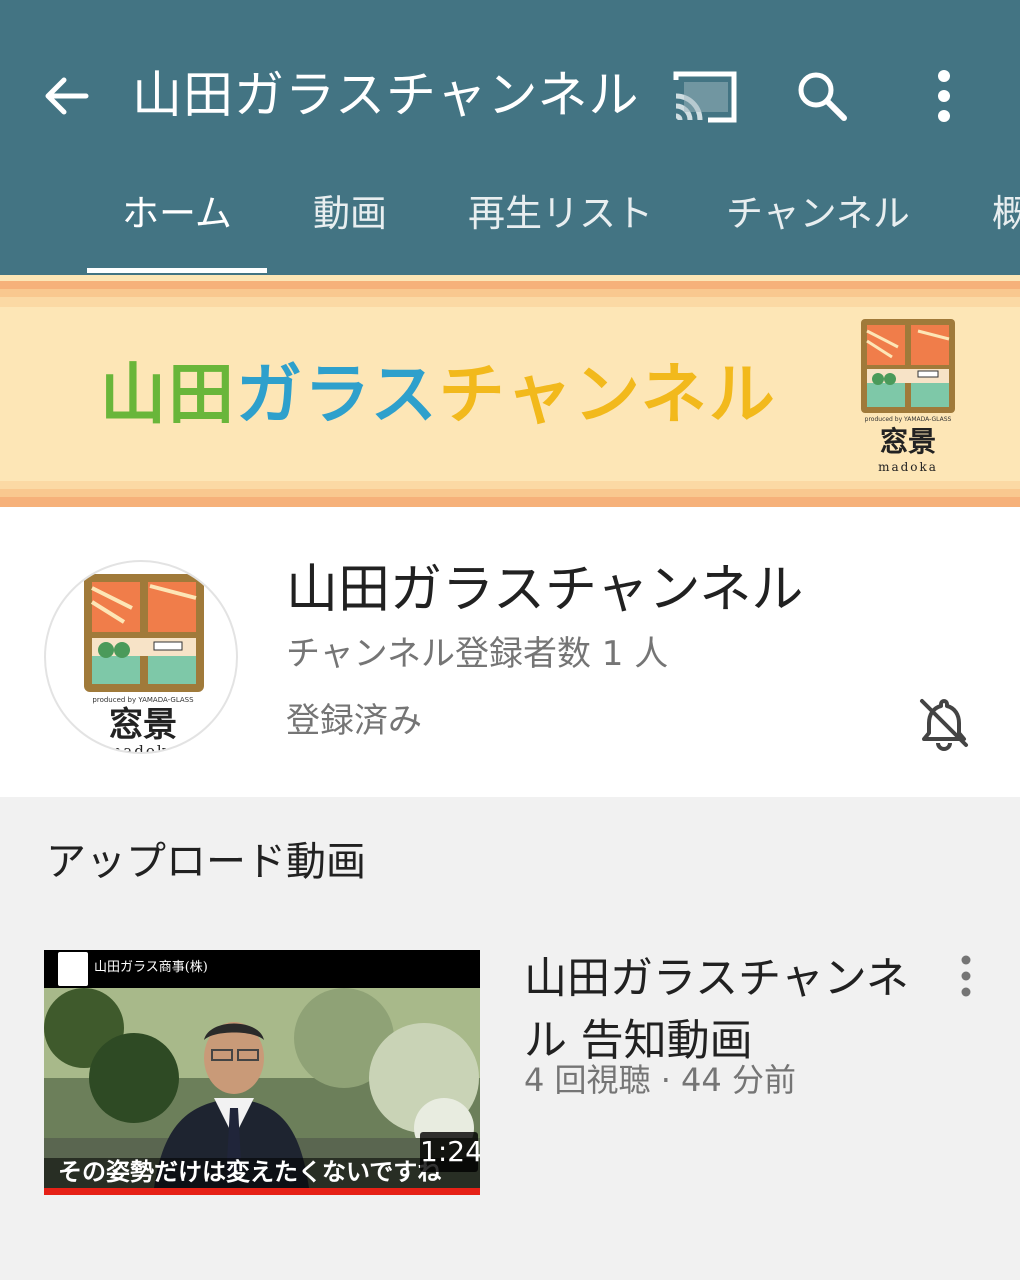 The width and height of the screenshot is (1020, 1280). Describe the element at coordinates (143, 748) in the screenshot. I see `avatar-romaji: madoka` at that location.